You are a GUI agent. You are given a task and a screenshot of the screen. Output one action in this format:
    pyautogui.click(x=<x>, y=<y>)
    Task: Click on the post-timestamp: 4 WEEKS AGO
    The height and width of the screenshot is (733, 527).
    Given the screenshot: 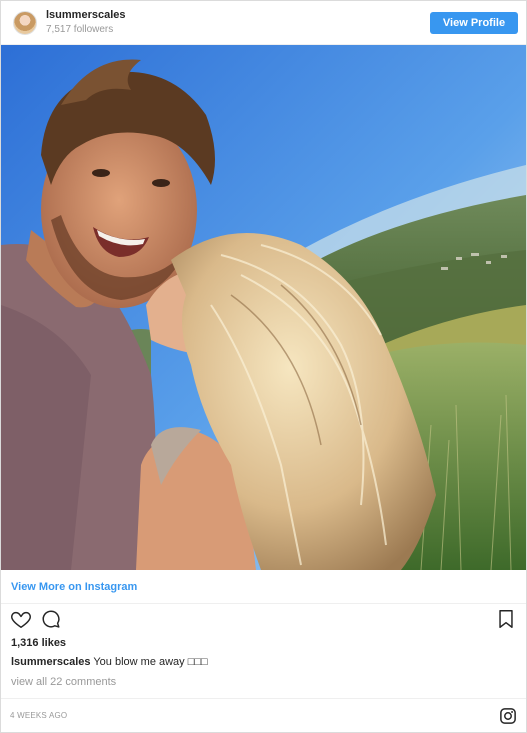 What is the action you would take?
    pyautogui.click(x=39, y=715)
    